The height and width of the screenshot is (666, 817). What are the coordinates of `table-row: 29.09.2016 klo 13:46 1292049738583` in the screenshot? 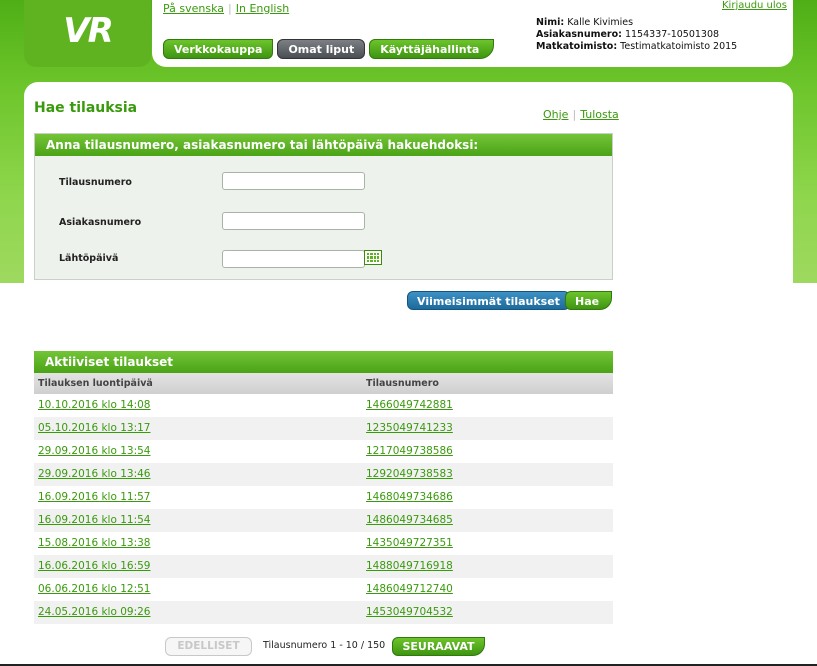 It's located at (323, 474).